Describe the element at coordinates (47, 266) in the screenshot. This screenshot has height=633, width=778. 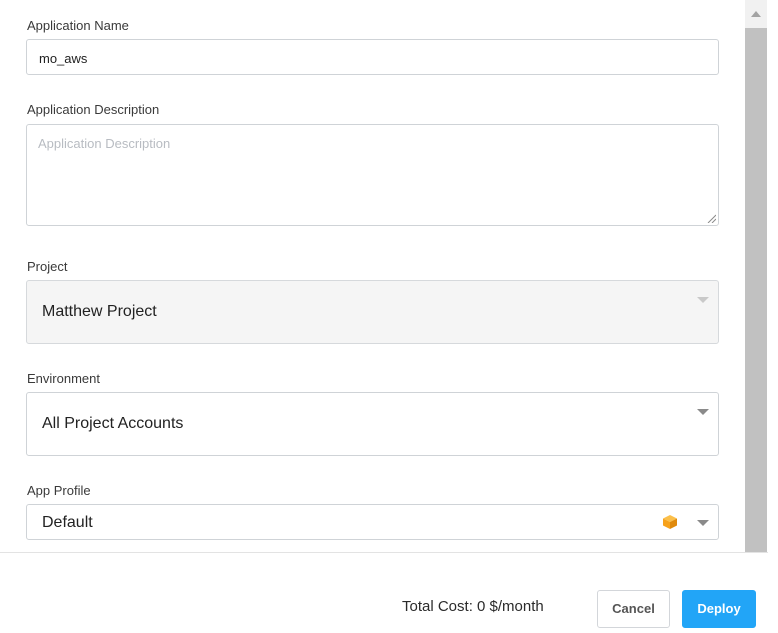
I see `project-label: Project` at that location.